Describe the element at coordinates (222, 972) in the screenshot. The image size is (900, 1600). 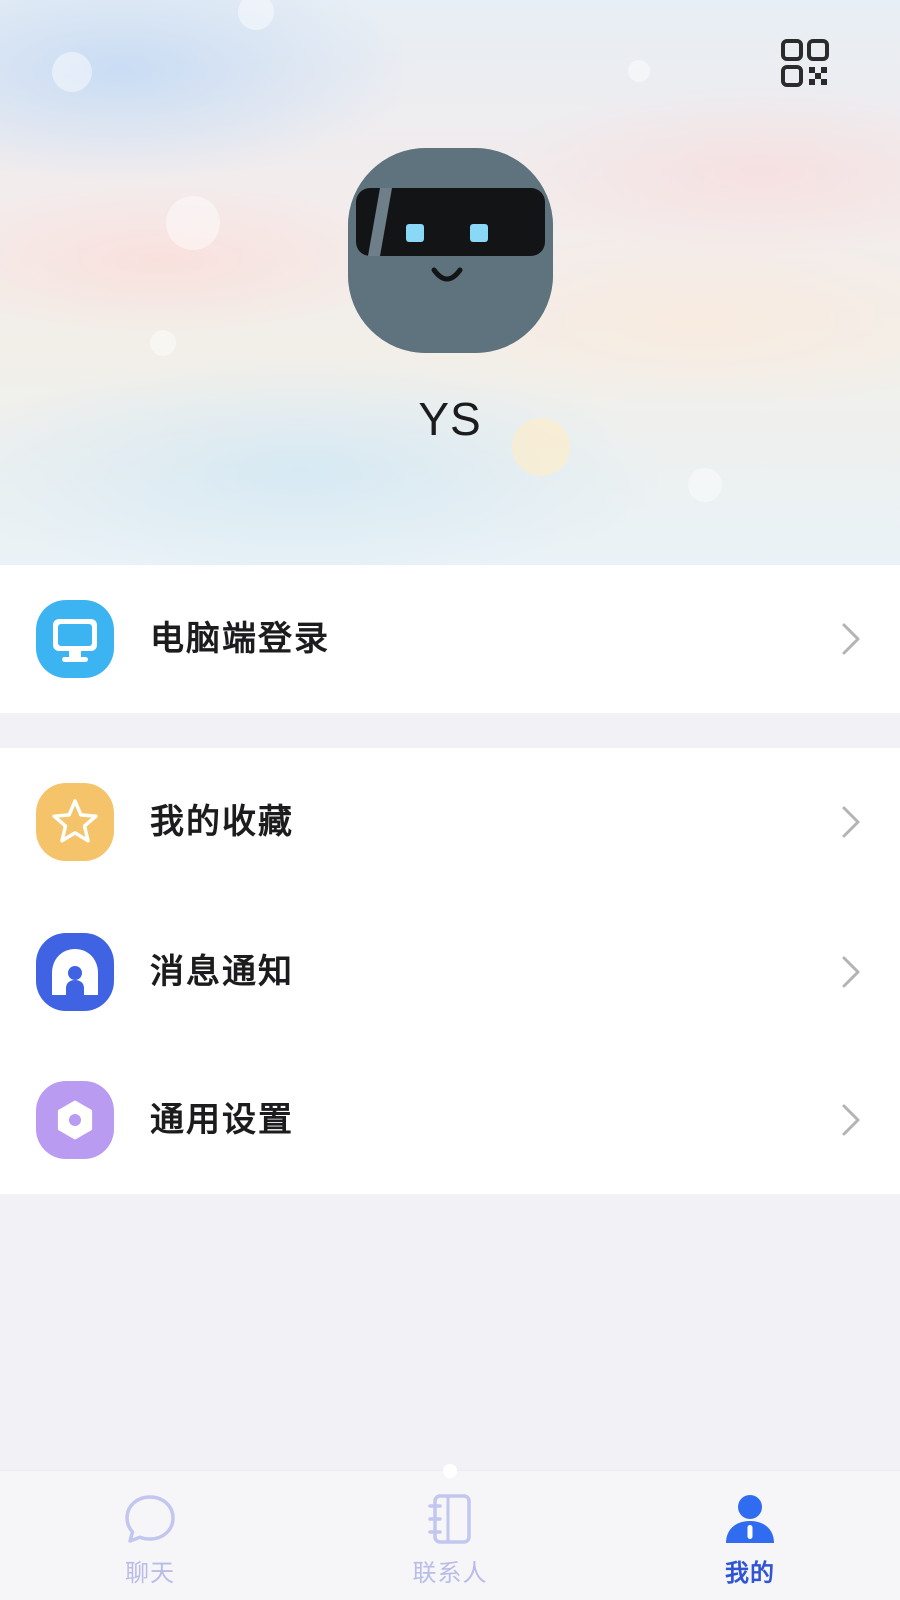
I see `menu-item-label: 消息通知` at that location.